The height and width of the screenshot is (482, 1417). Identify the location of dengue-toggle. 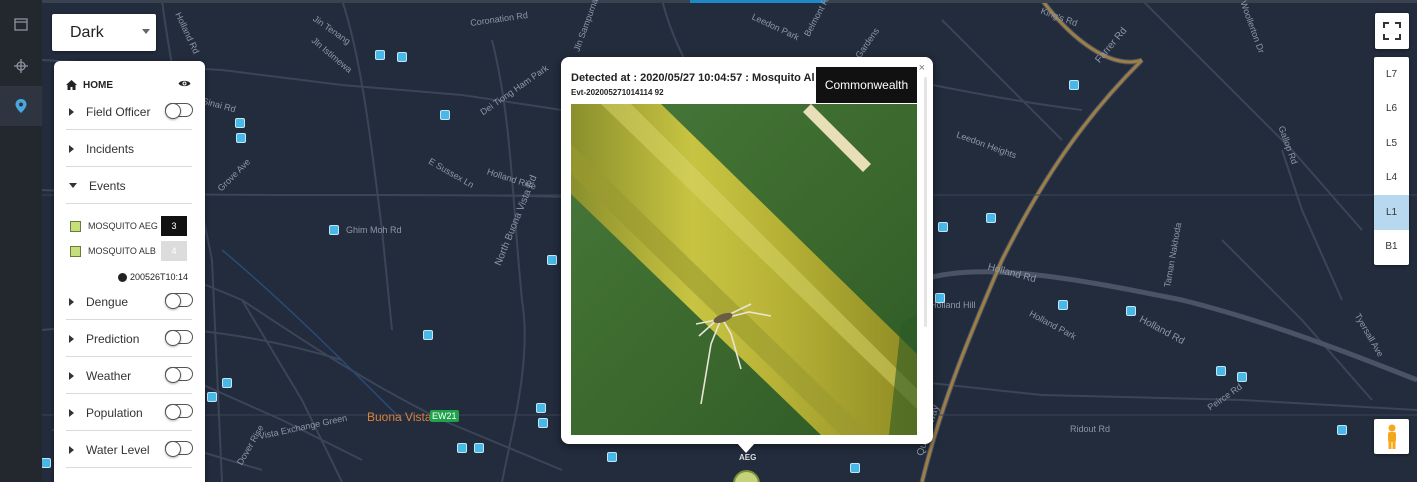
(179, 301).